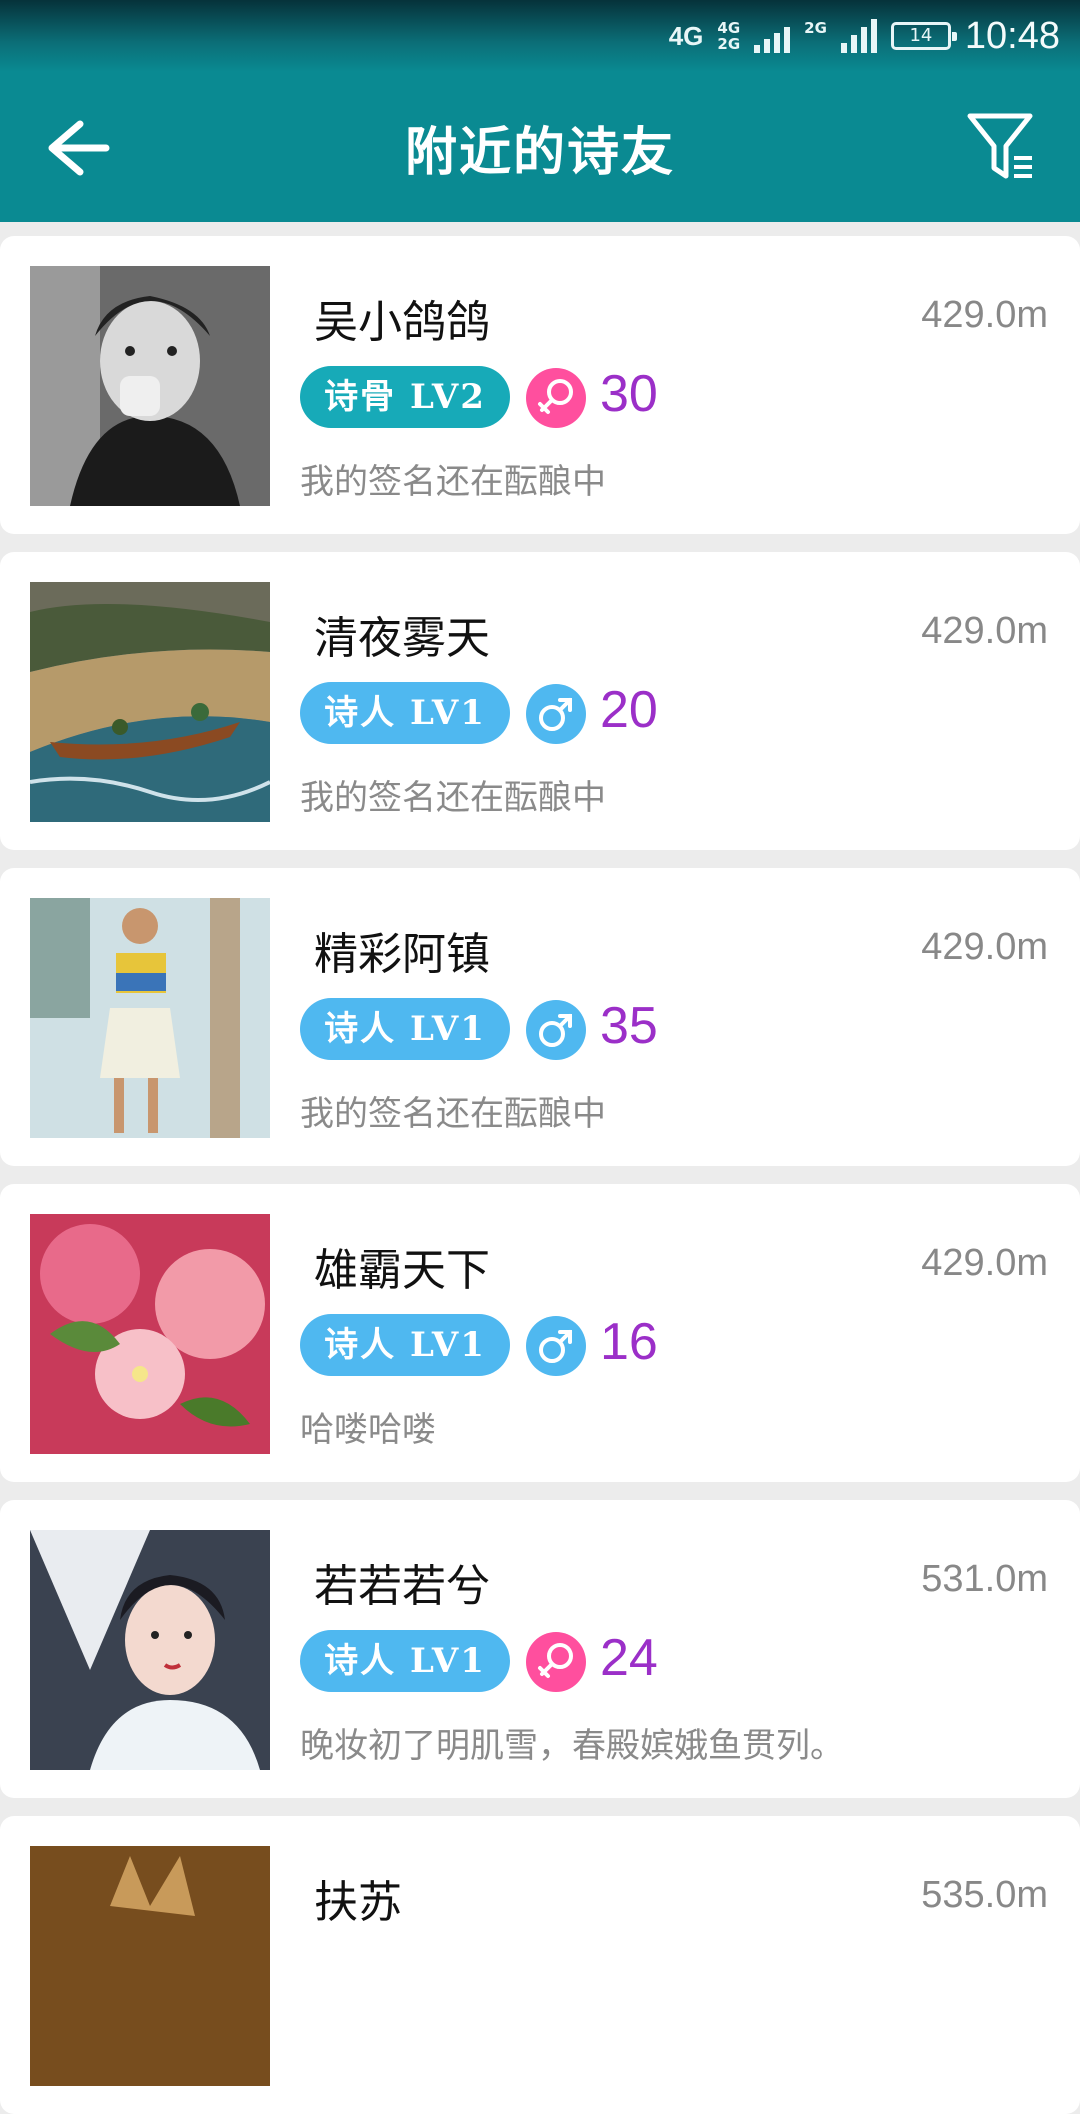 The height and width of the screenshot is (2114, 1080). What do you see at coordinates (402, 1586) in the screenshot?
I see `user-name: 若若若兮` at bounding box center [402, 1586].